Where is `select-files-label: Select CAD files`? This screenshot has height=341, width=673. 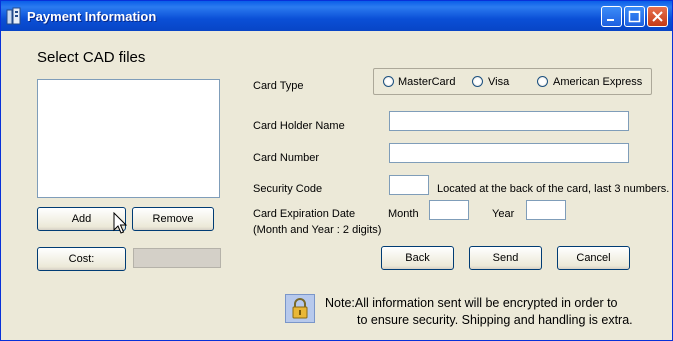
select-files-label: Select CAD files is located at coordinates (91, 57).